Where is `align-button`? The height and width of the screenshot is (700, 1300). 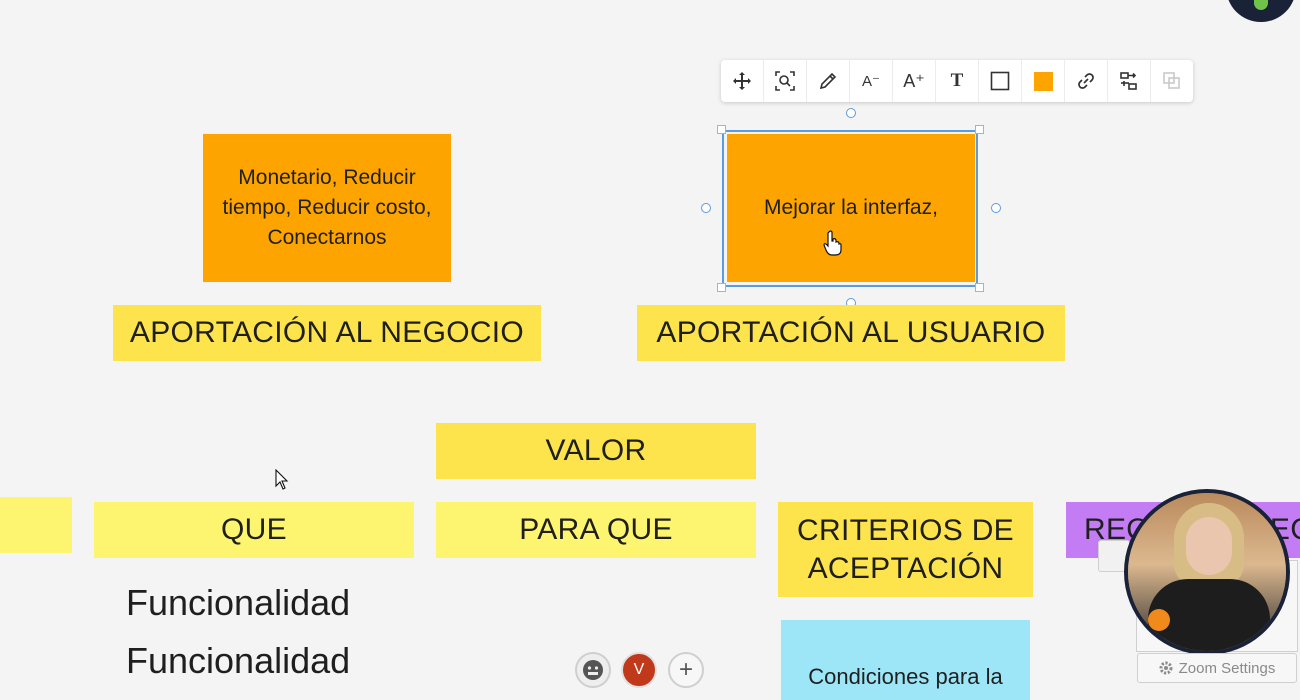
align-button is located at coordinates (1129, 81).